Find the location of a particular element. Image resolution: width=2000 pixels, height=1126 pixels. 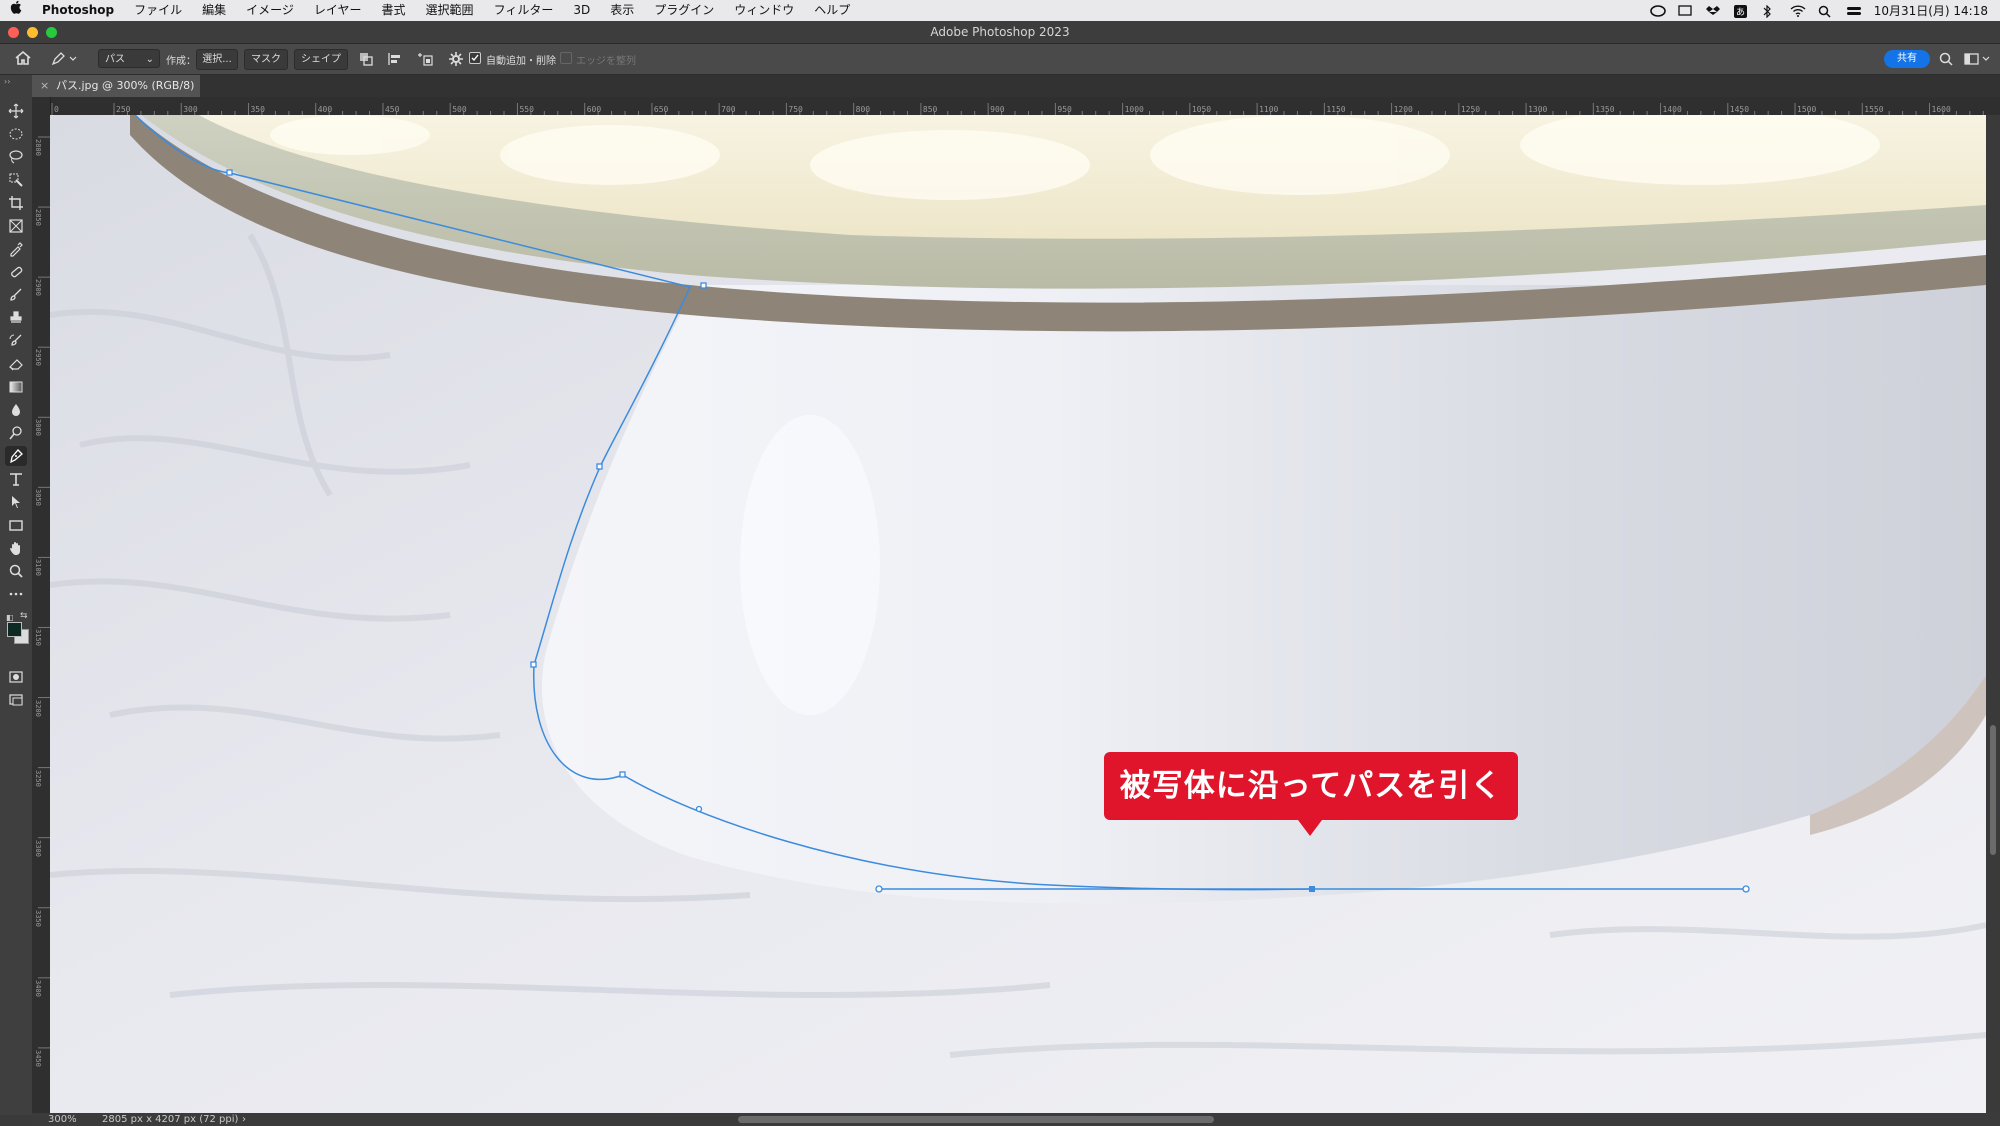

path-alignment-icon is located at coordinates (395, 60).